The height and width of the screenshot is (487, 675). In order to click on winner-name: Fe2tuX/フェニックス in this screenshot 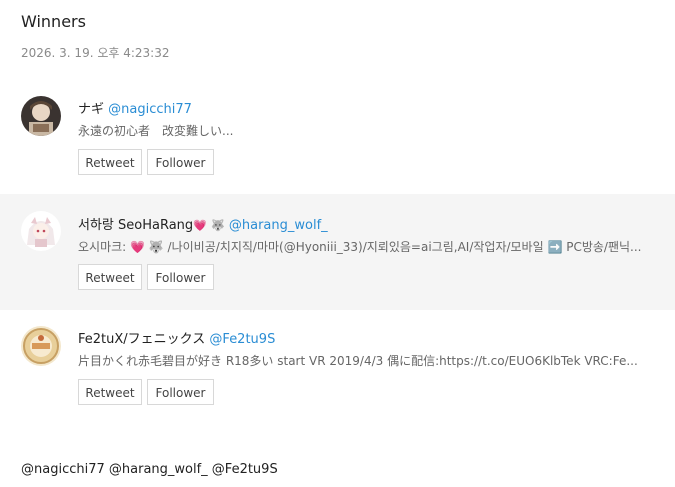, I will do `click(142, 339)`.